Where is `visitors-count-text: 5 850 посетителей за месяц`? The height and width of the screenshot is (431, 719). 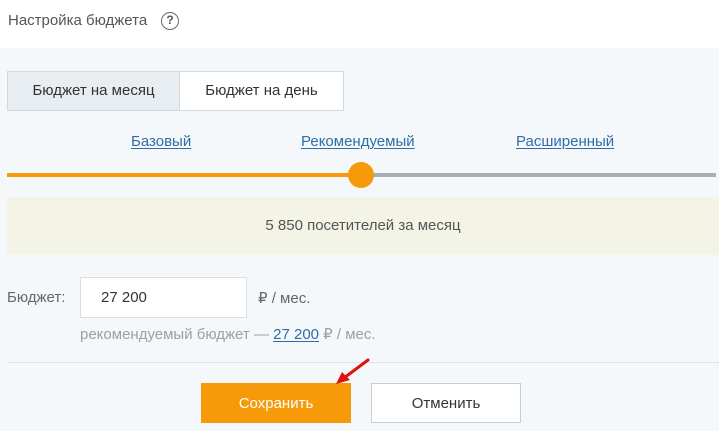
visitors-count-text: 5 850 посетителей за месяц is located at coordinates (363, 225).